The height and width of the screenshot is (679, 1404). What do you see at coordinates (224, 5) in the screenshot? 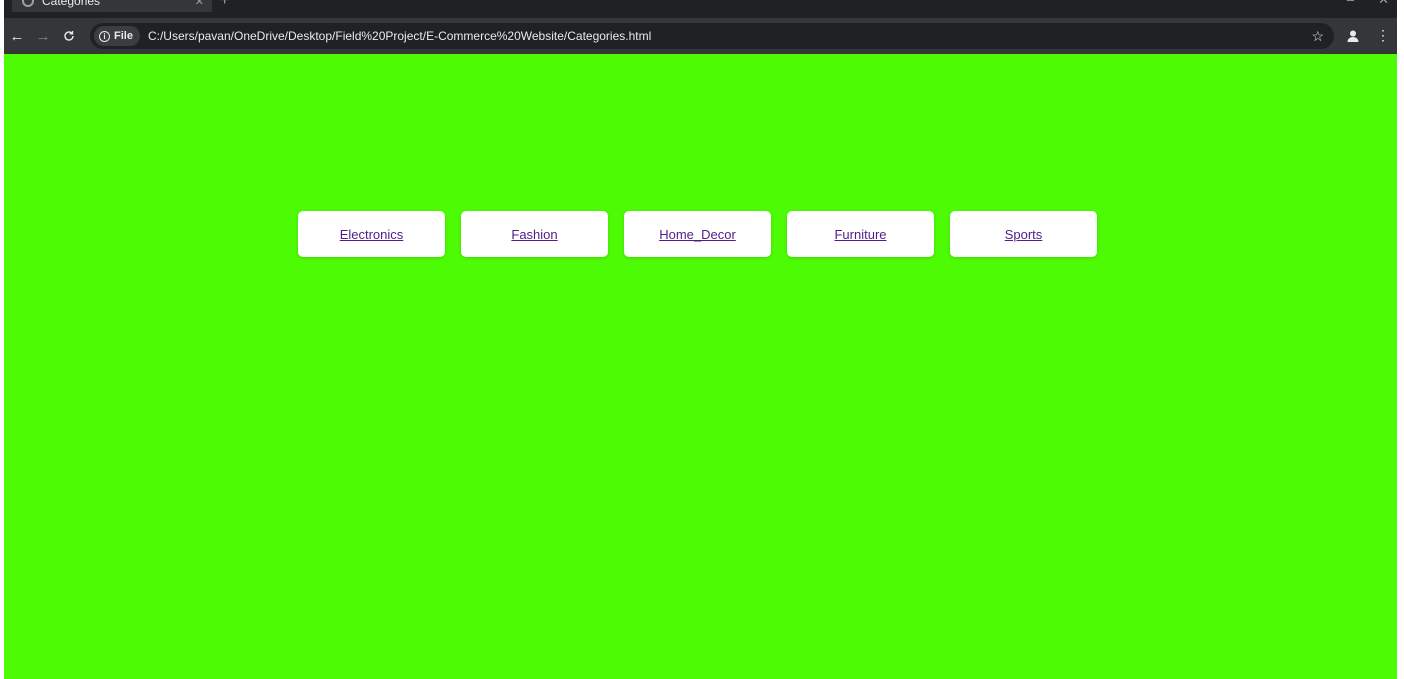
I see `new-tab-icon: +` at bounding box center [224, 5].